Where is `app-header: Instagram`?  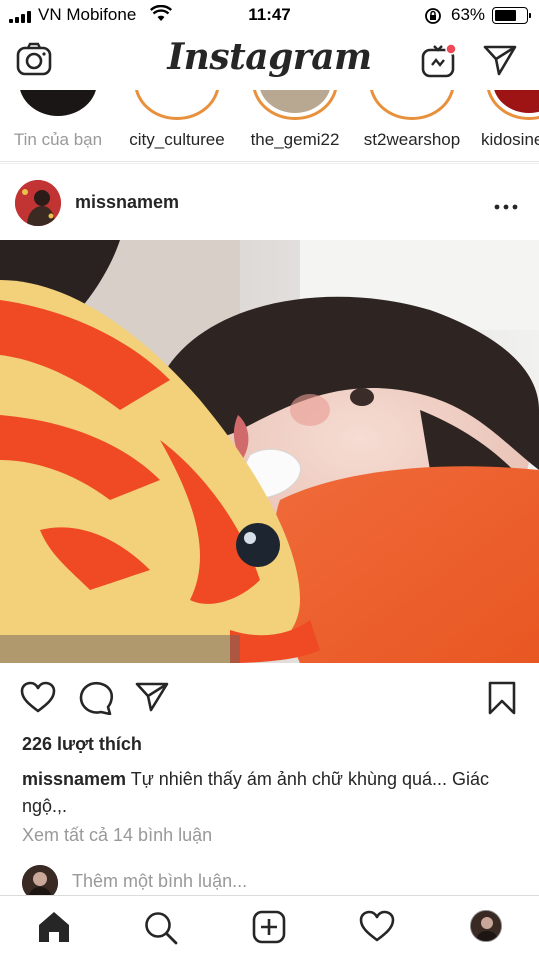
app-header: Instagram is located at coordinates (269, 60).